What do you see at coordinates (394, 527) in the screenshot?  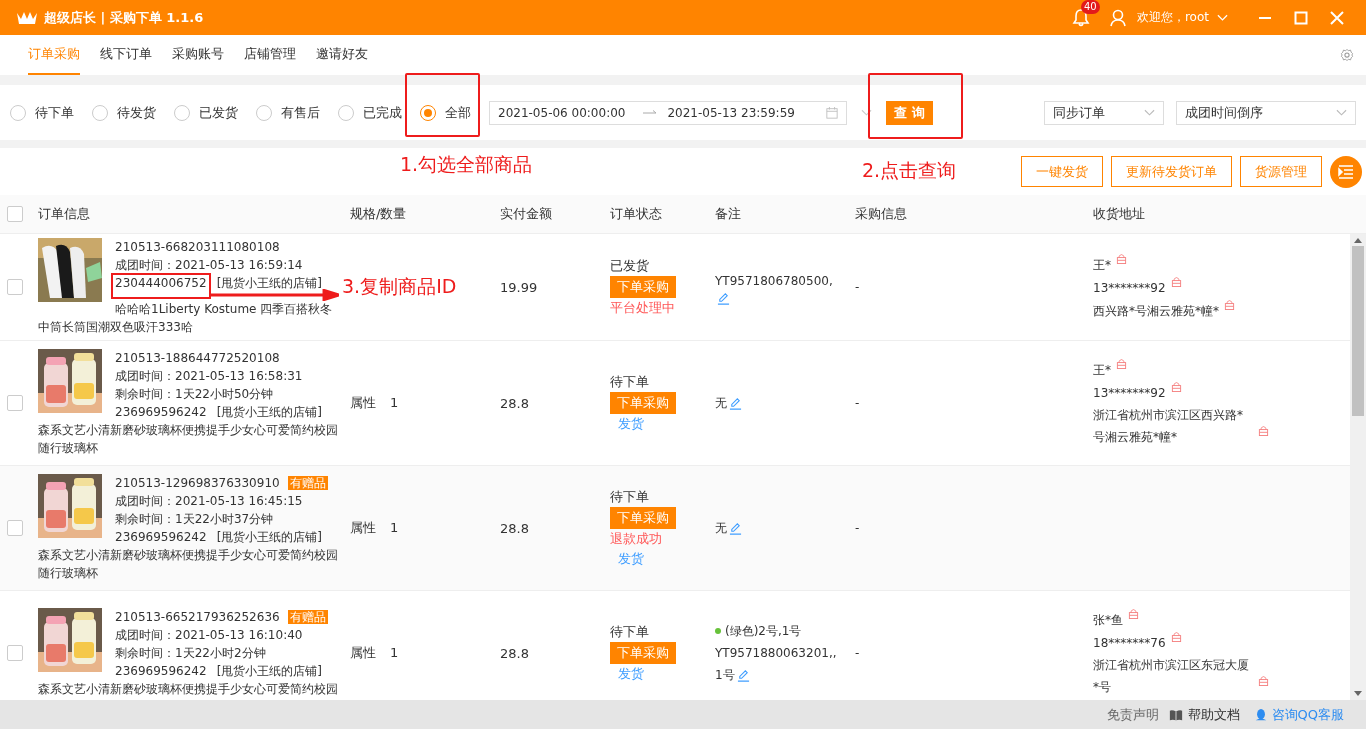 I see `quantity: 1` at bounding box center [394, 527].